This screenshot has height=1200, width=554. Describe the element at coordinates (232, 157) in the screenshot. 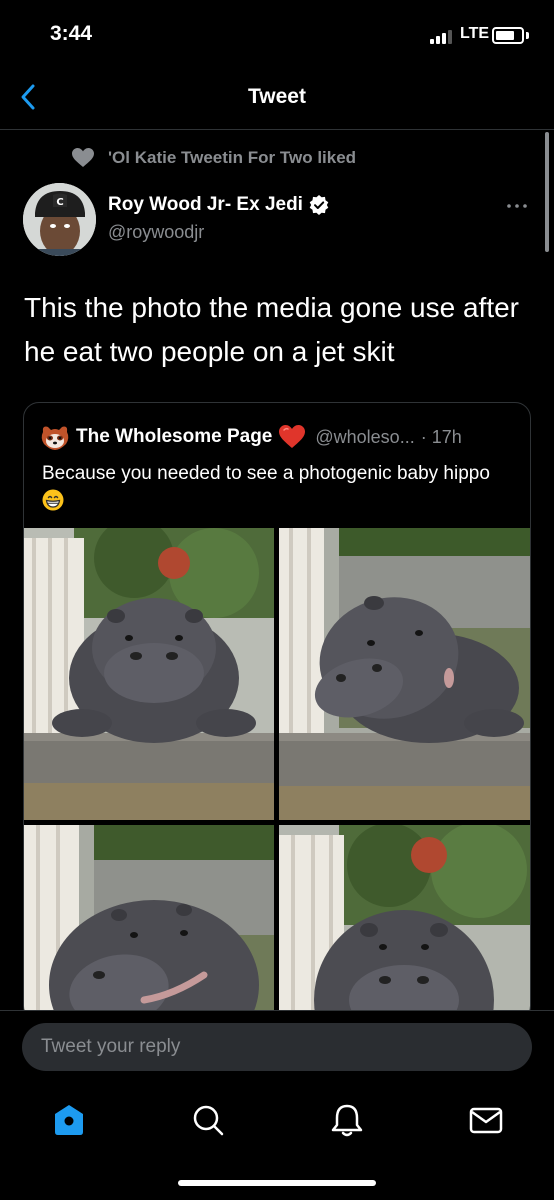

I see `social-context-text: 'Ol Katie Tweetin For Two liked` at that location.